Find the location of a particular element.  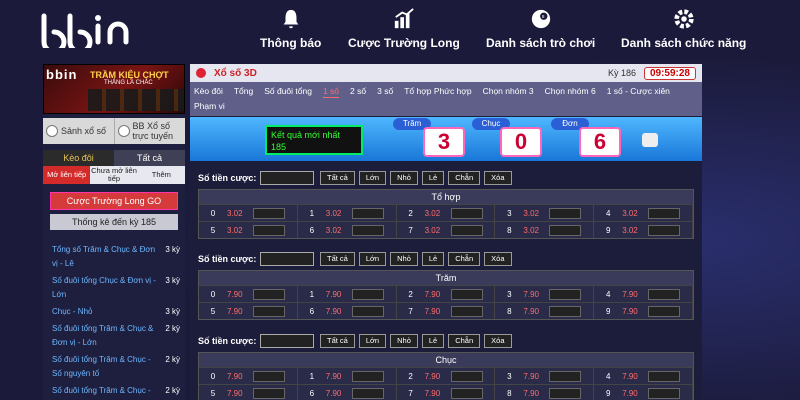

streak-link: Số đuôi tổng Chục & Đơn vị - Lớn is located at coordinates (104, 288).